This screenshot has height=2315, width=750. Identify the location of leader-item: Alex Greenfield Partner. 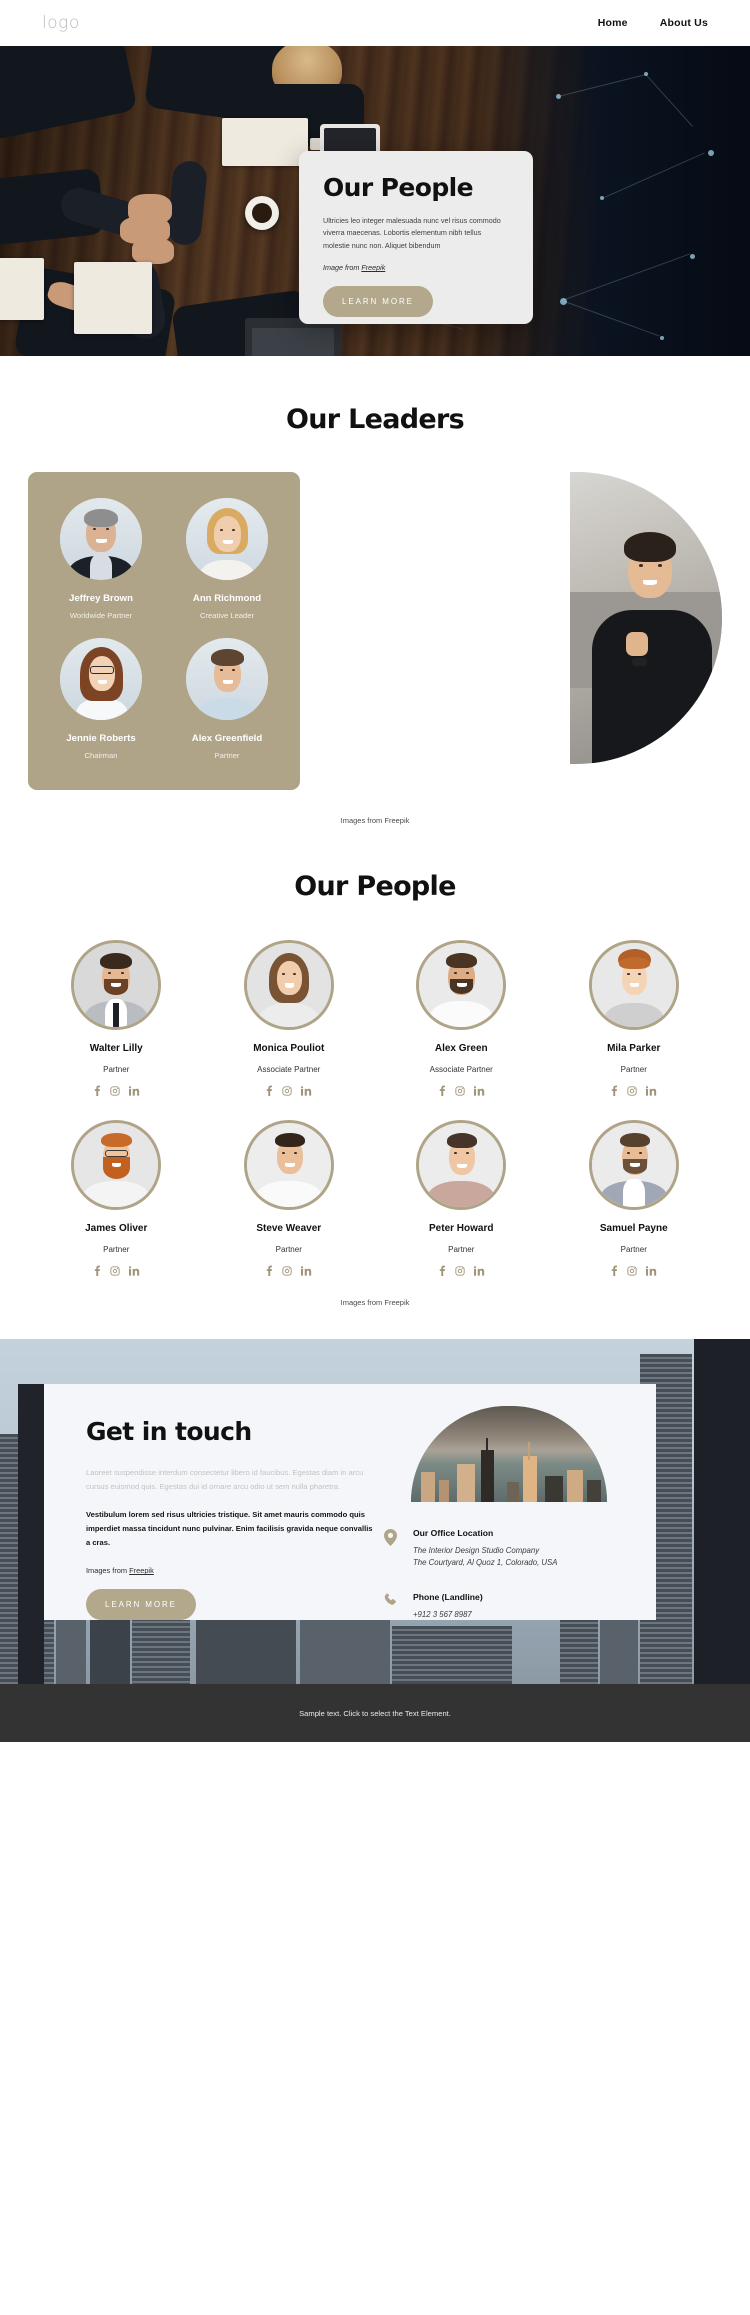
(227, 705).